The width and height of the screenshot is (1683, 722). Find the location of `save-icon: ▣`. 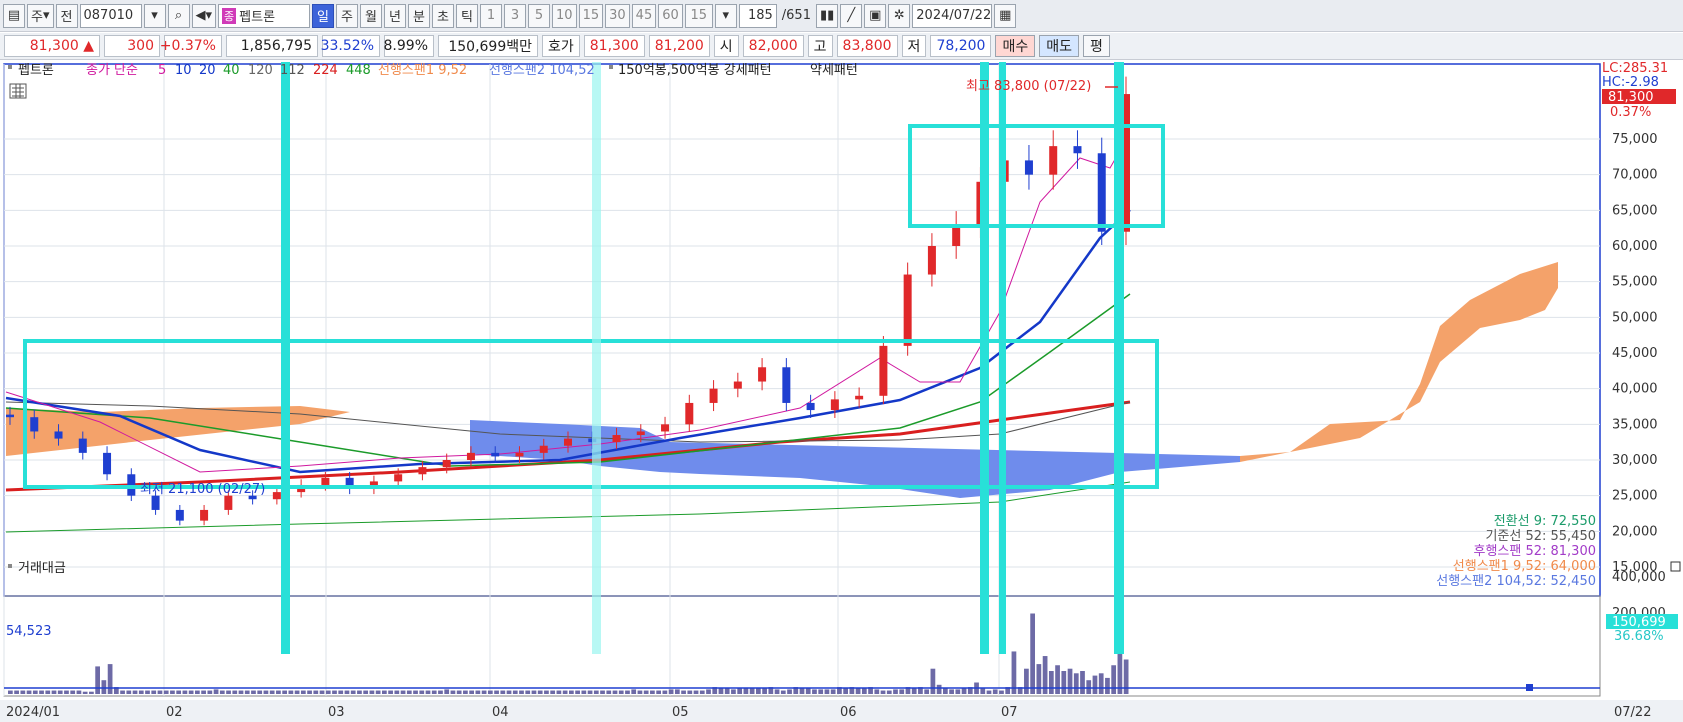

save-icon: ▣ is located at coordinates (875, 15).